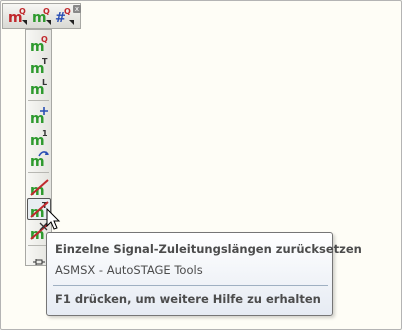 Image resolution: width=402 pixels, height=330 pixels. What do you see at coordinates (54, 219) in the screenshot?
I see `mouse-cursor-icon` at bounding box center [54, 219].